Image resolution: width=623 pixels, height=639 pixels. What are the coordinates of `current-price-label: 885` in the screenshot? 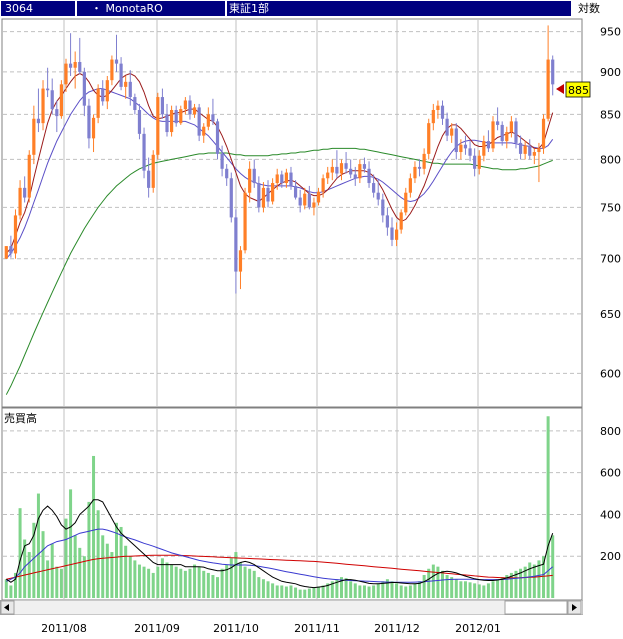 It's located at (578, 90).